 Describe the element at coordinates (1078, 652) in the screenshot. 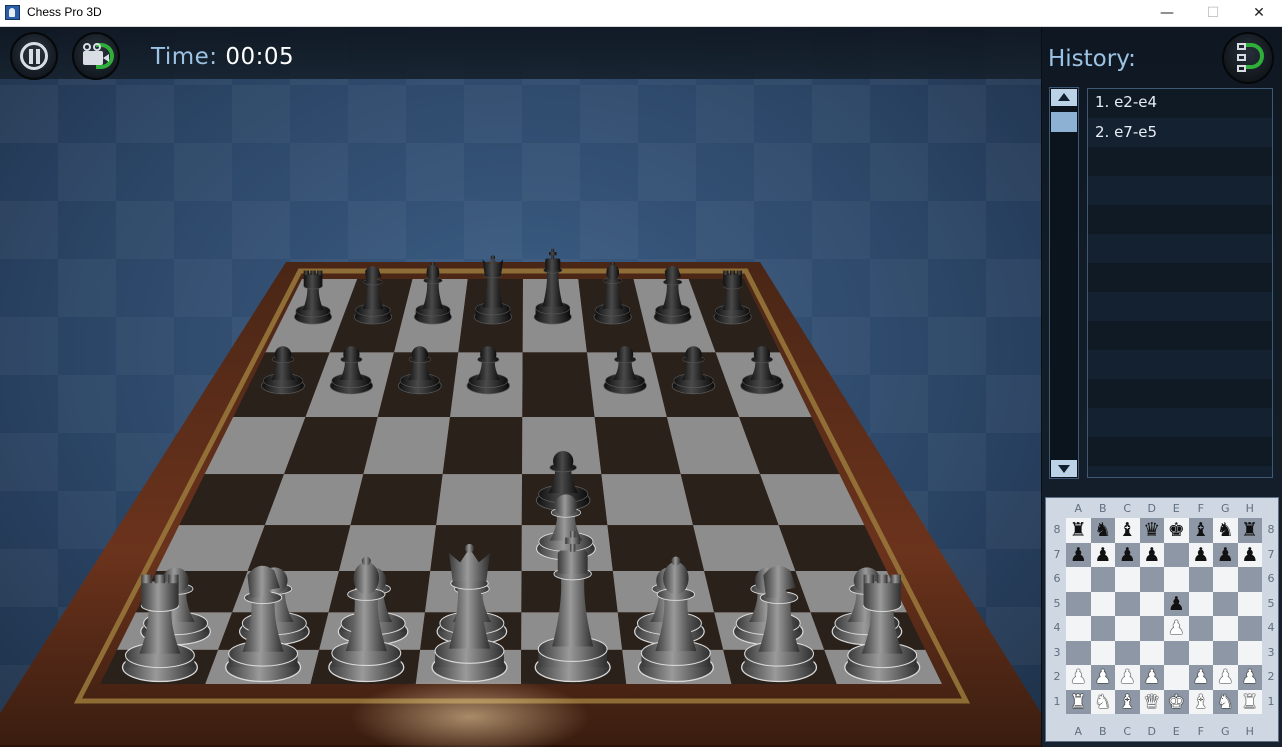

I see `mini-square-a3` at that location.